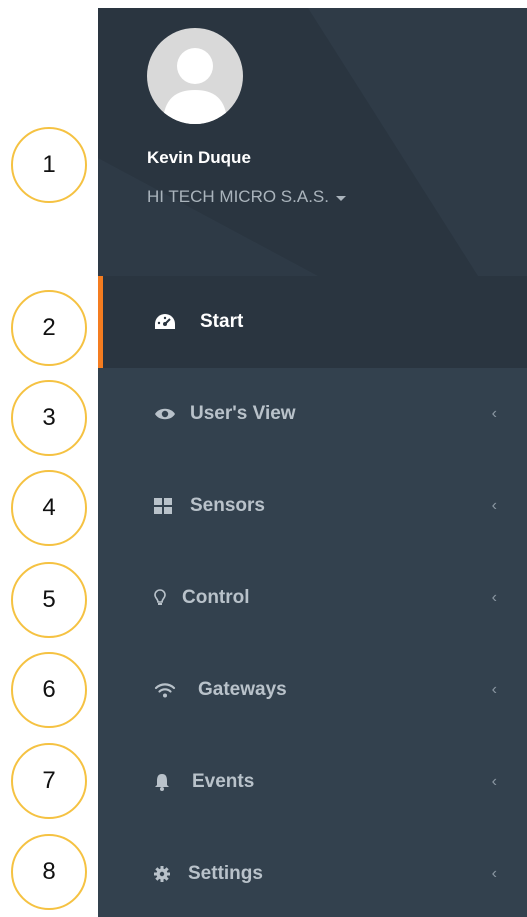 This screenshot has height=917, width=527. What do you see at coordinates (165, 414) in the screenshot?
I see `eye-icon` at bounding box center [165, 414].